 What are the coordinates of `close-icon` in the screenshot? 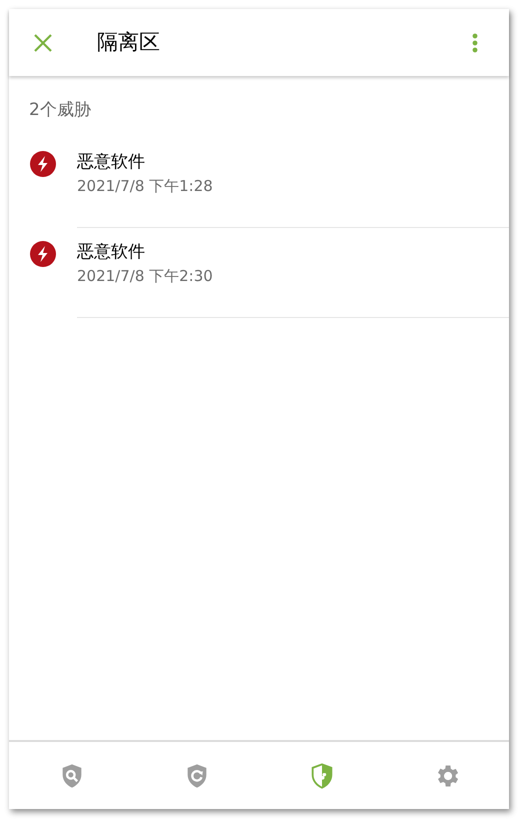 It's located at (43, 43).